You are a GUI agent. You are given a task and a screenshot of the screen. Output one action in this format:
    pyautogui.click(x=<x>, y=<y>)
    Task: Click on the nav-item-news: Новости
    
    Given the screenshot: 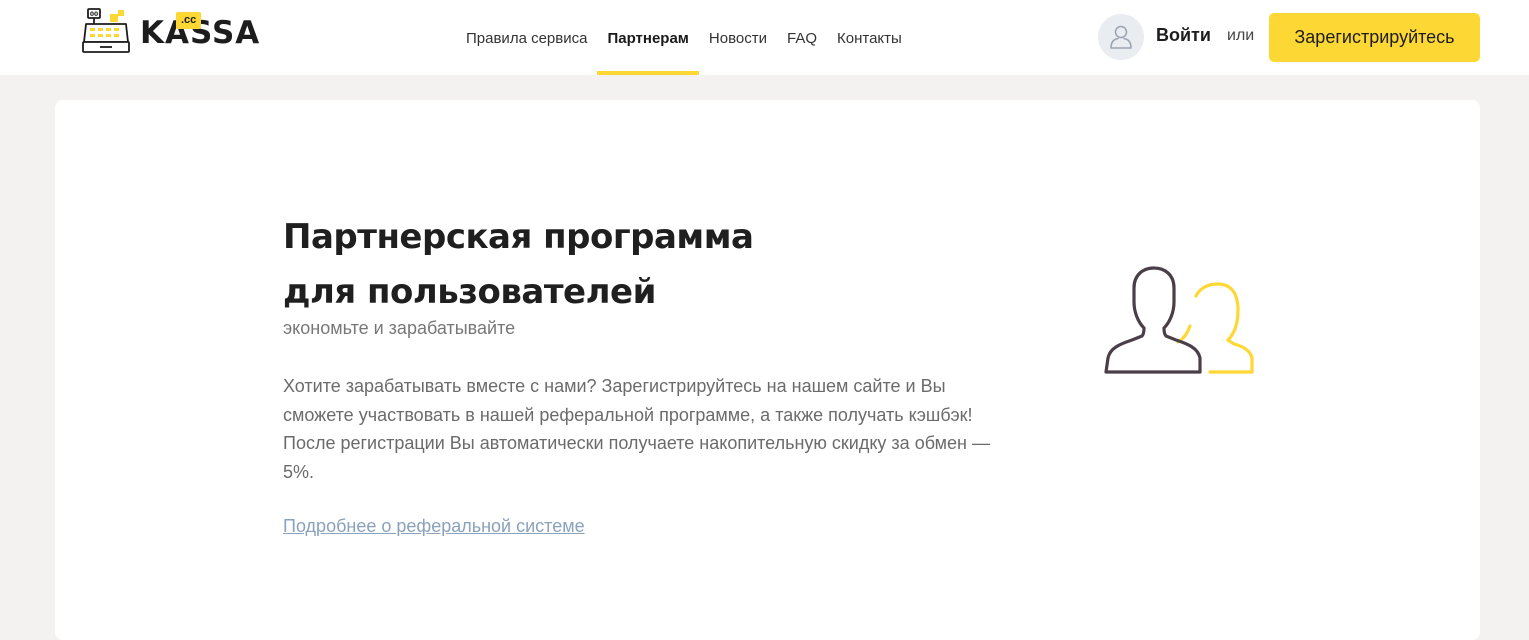 What is the action you would take?
    pyautogui.click(x=738, y=37)
    